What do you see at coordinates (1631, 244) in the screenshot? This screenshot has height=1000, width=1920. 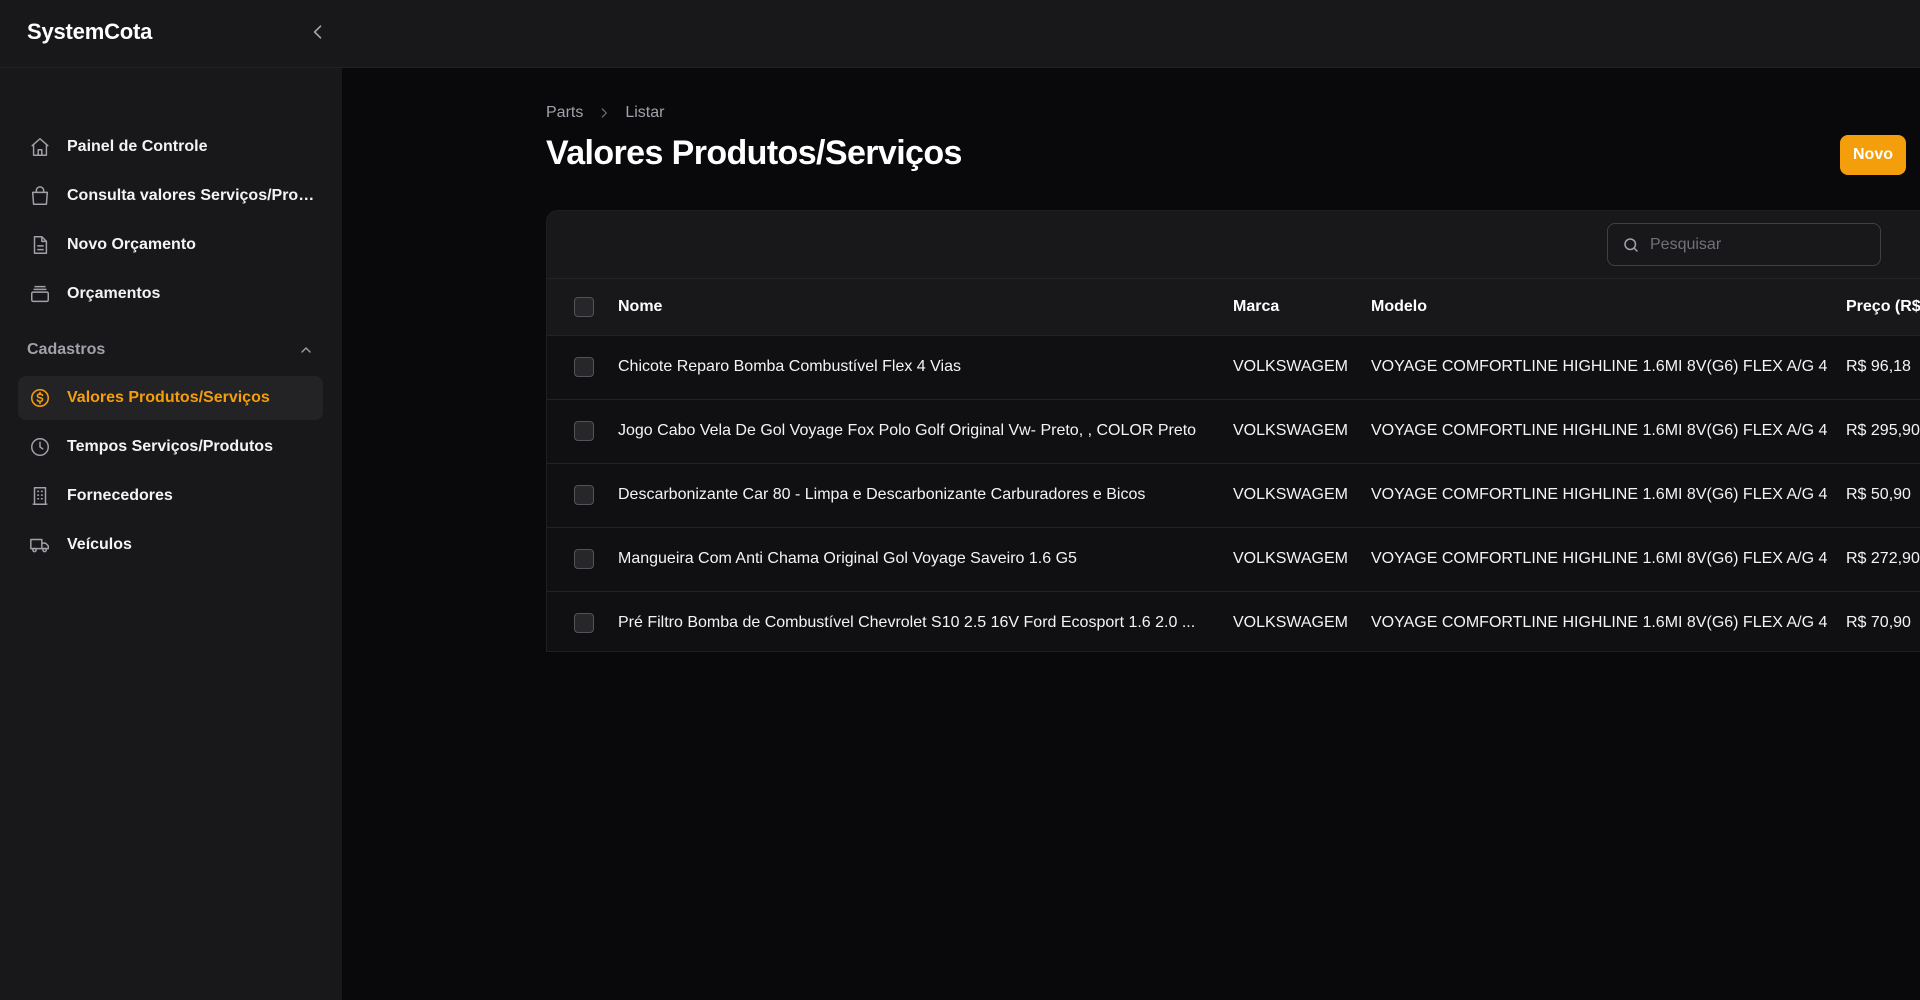 I see `search-icon` at bounding box center [1631, 244].